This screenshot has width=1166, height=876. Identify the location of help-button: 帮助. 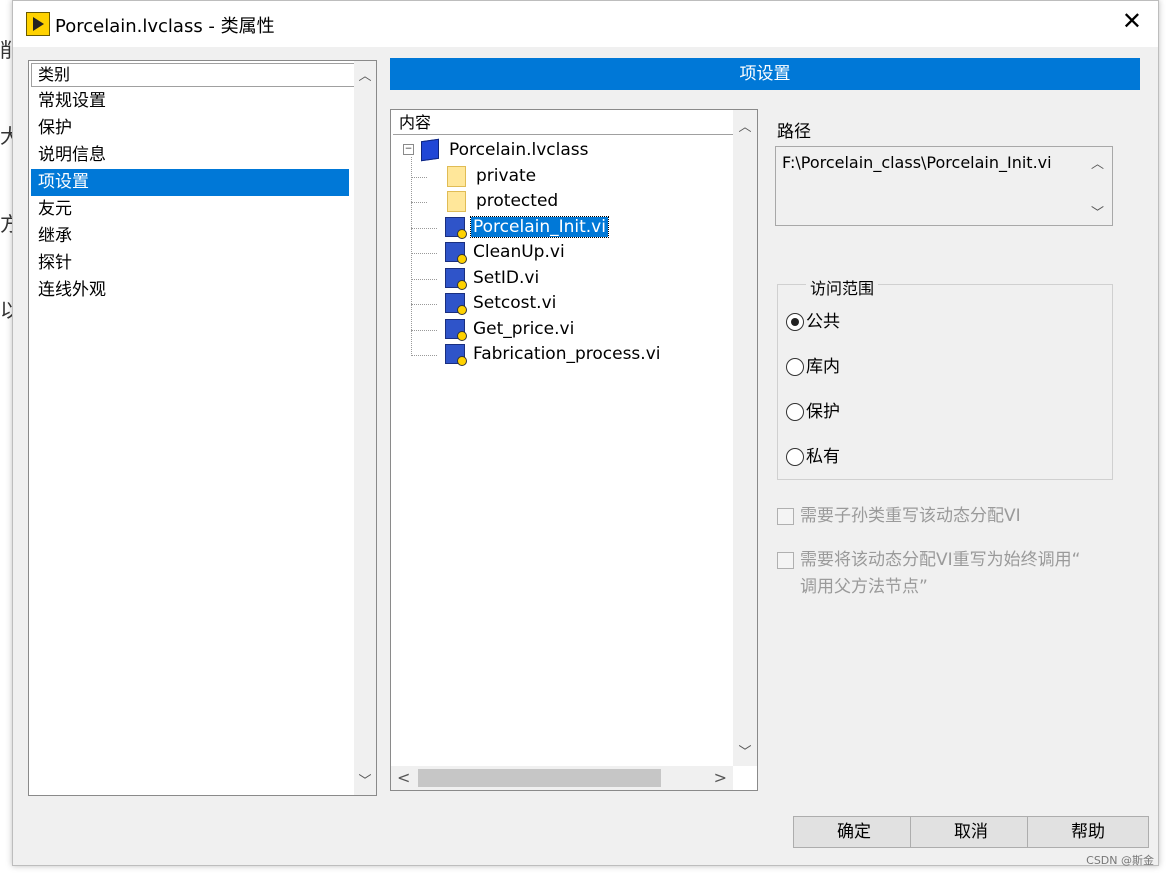
(1088, 832).